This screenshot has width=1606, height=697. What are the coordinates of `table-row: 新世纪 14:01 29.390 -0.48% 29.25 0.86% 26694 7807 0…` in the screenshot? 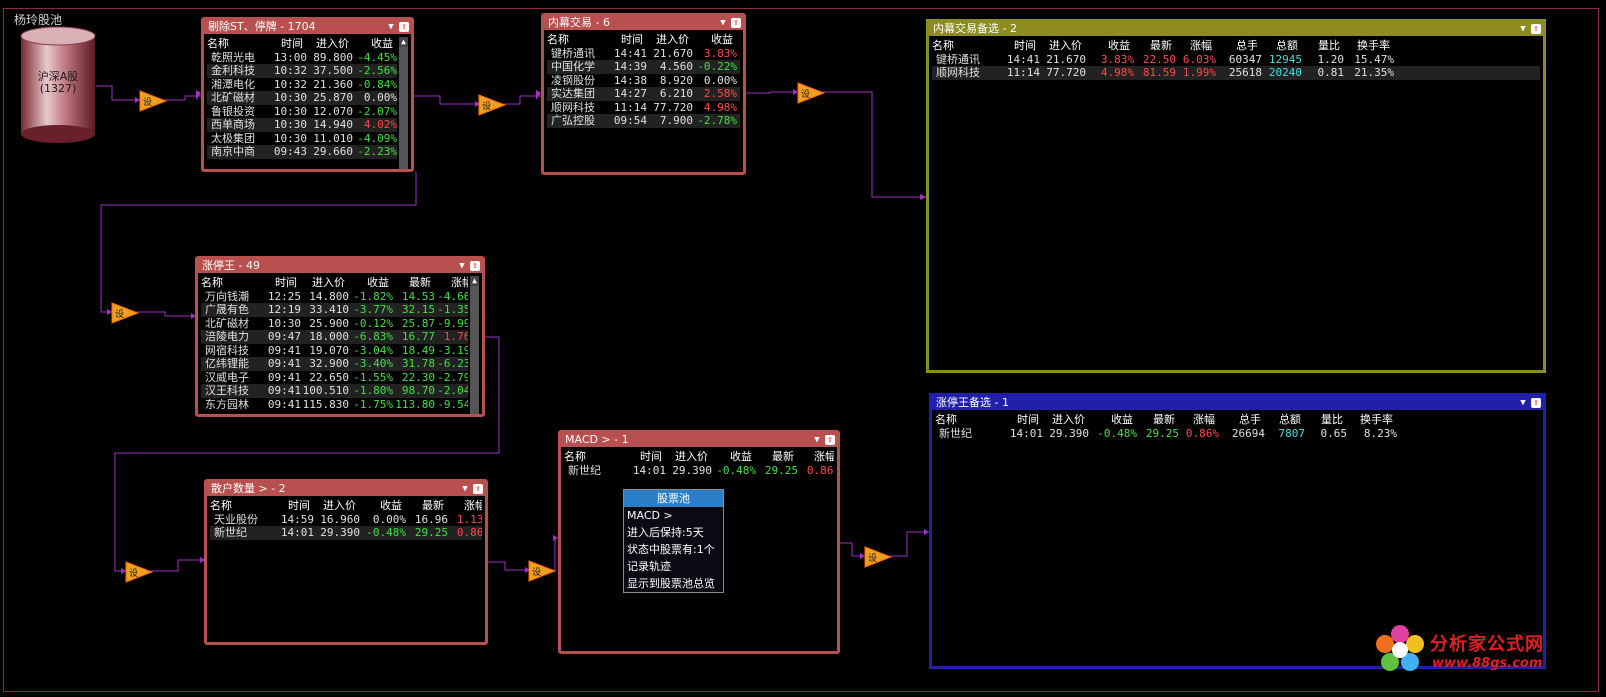 It's located at (1237, 434).